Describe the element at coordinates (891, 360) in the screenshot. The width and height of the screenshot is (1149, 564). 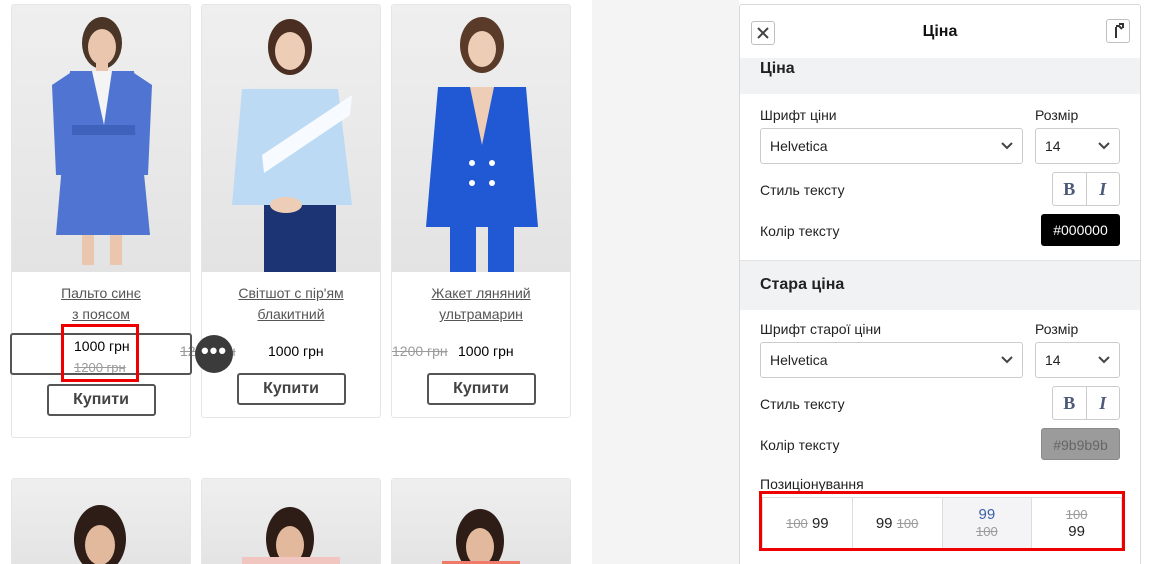
I see `old-font-select: Helvetica` at that location.